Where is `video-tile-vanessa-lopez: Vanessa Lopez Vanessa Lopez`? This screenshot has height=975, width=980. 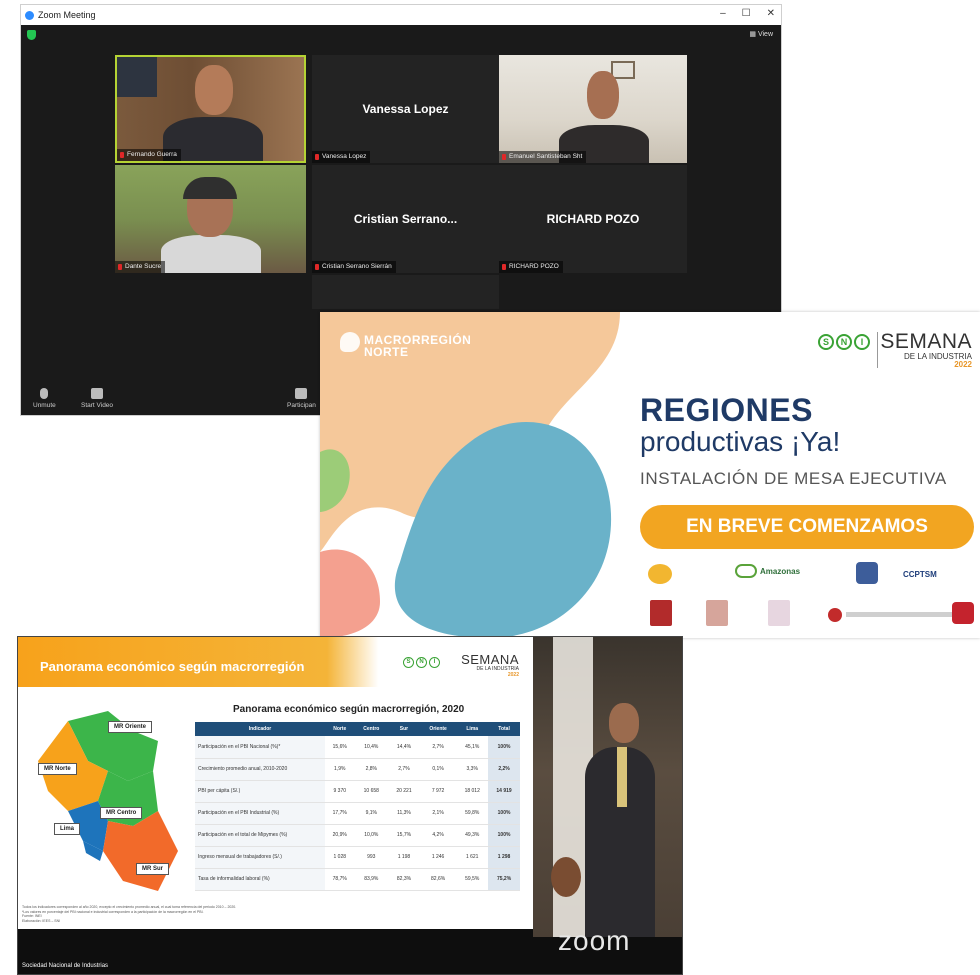
video-tile-vanessa-lopez: Vanessa Lopez Vanessa Lopez is located at coordinates (405, 109).